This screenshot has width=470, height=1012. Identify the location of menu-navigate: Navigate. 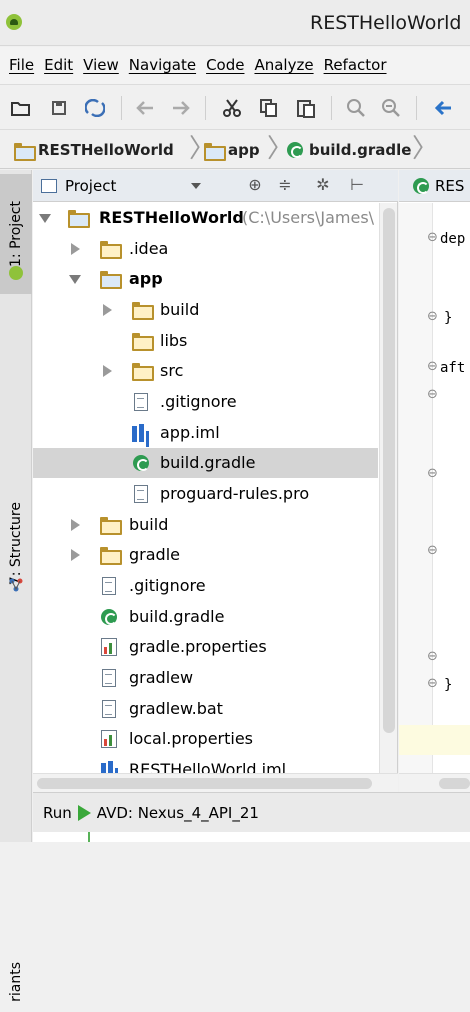
(162, 65).